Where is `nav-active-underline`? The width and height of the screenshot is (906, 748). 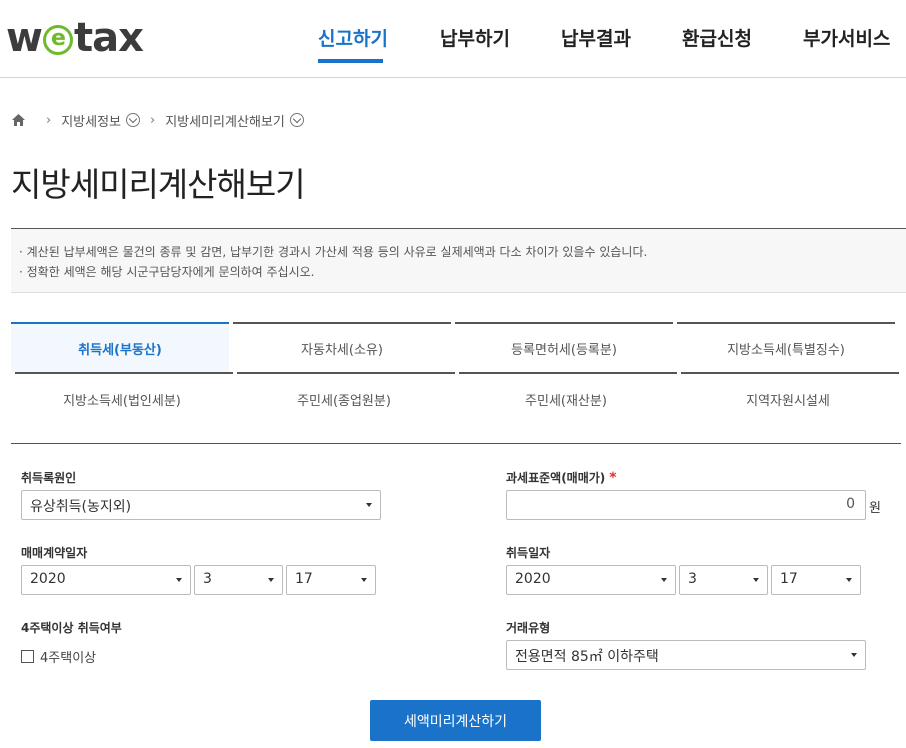
nav-active-underline is located at coordinates (350, 61).